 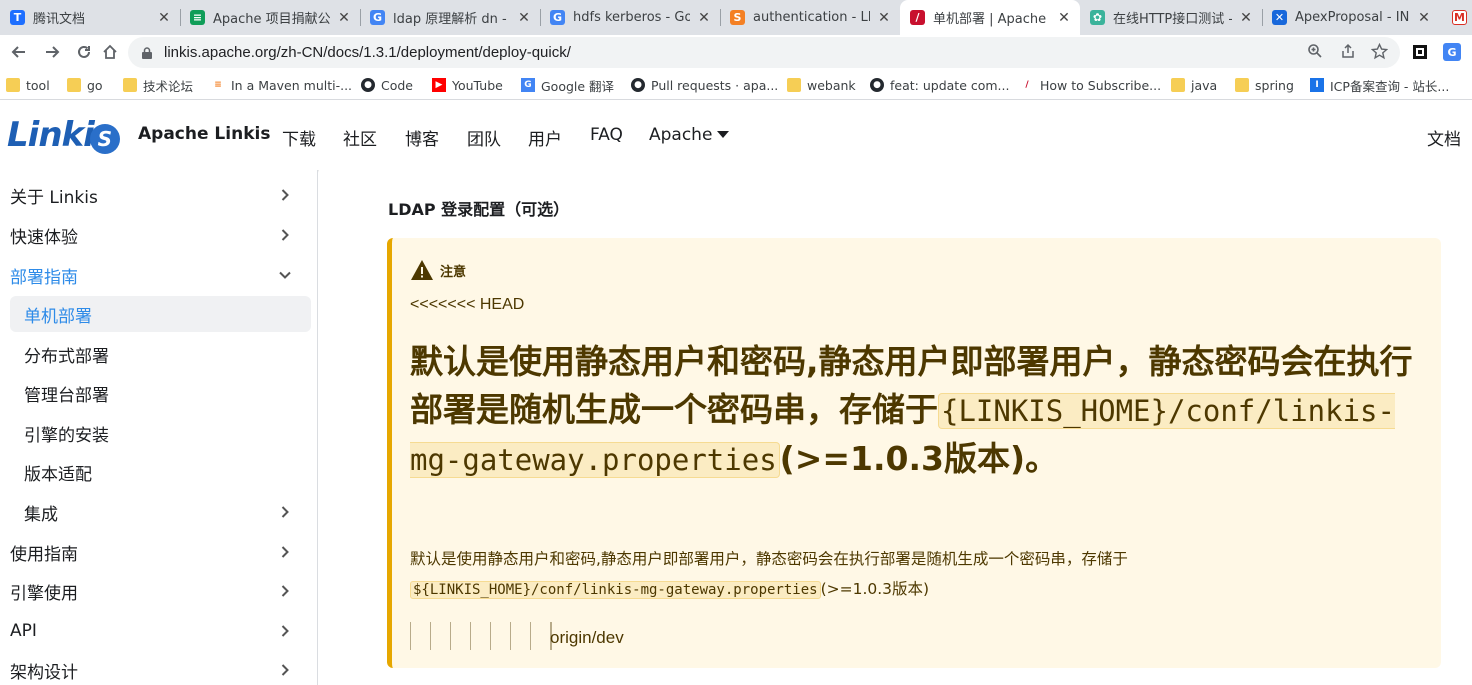 I want to click on browser-tab: Gldap 原理解析 dn - G ✕, so click(x=450, y=17).